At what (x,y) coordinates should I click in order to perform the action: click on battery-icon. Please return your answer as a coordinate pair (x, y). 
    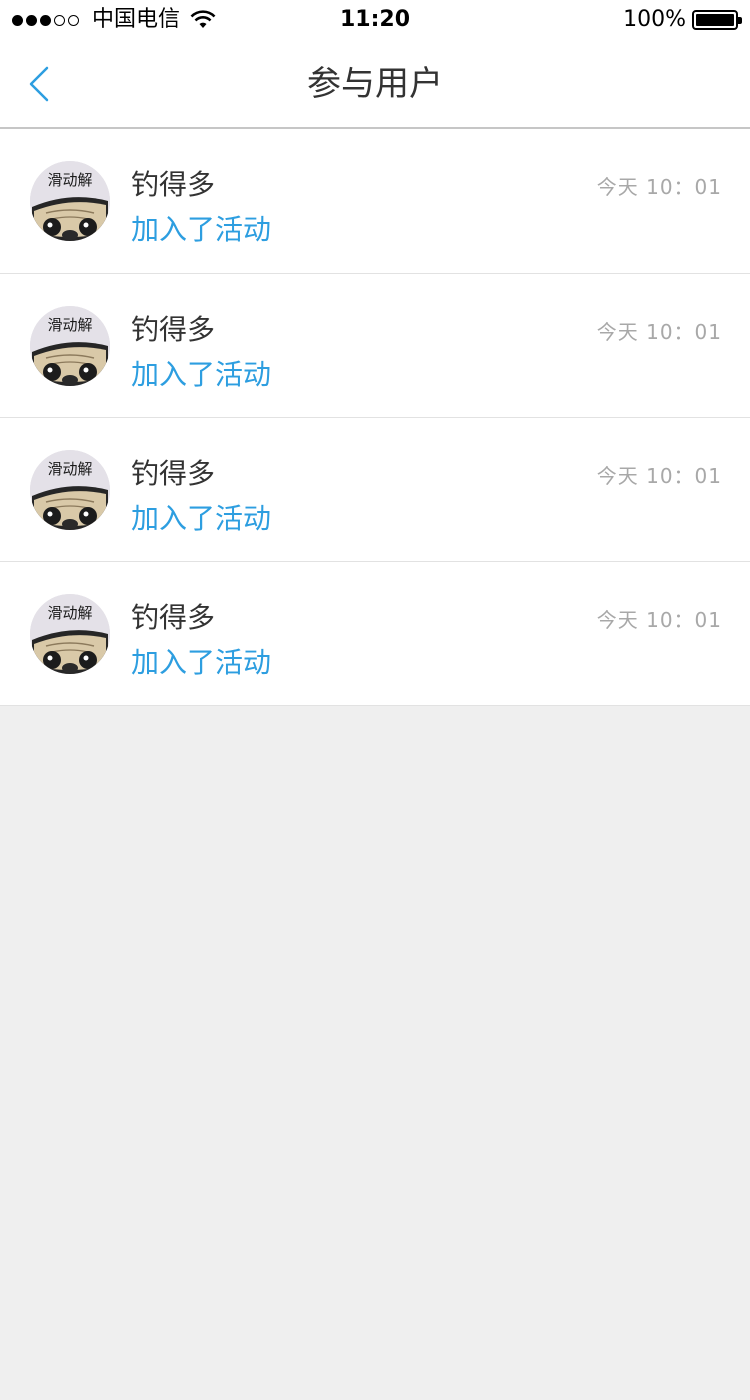
    Looking at the image, I should click on (717, 20).